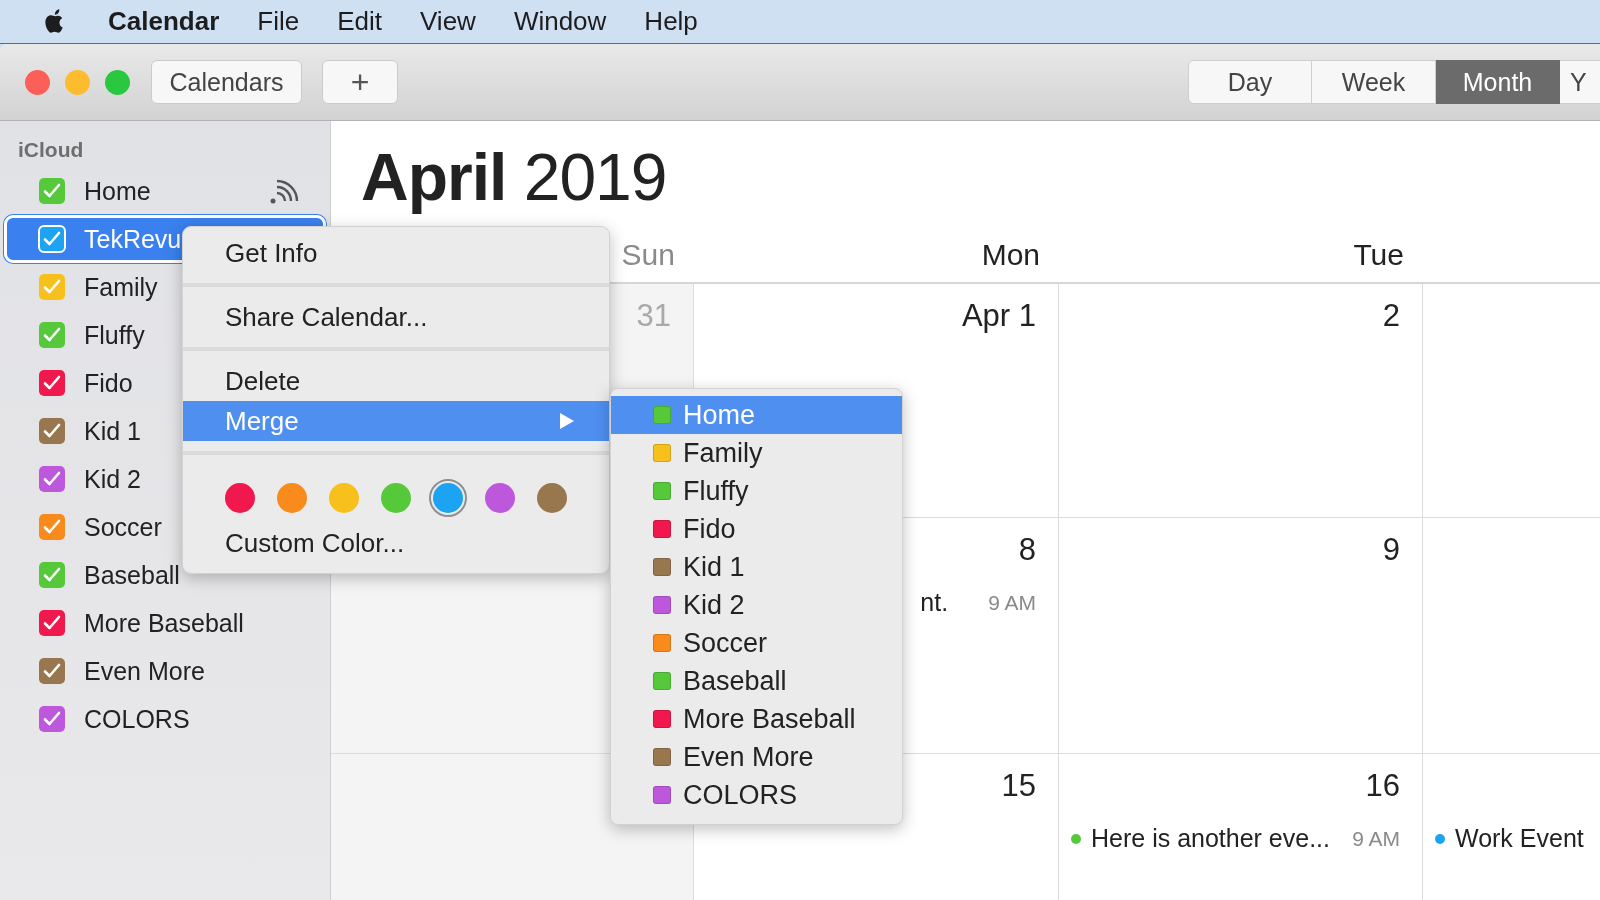 The image size is (1600, 900). What do you see at coordinates (514, 177) in the screenshot?
I see `month-title: April 2019` at bounding box center [514, 177].